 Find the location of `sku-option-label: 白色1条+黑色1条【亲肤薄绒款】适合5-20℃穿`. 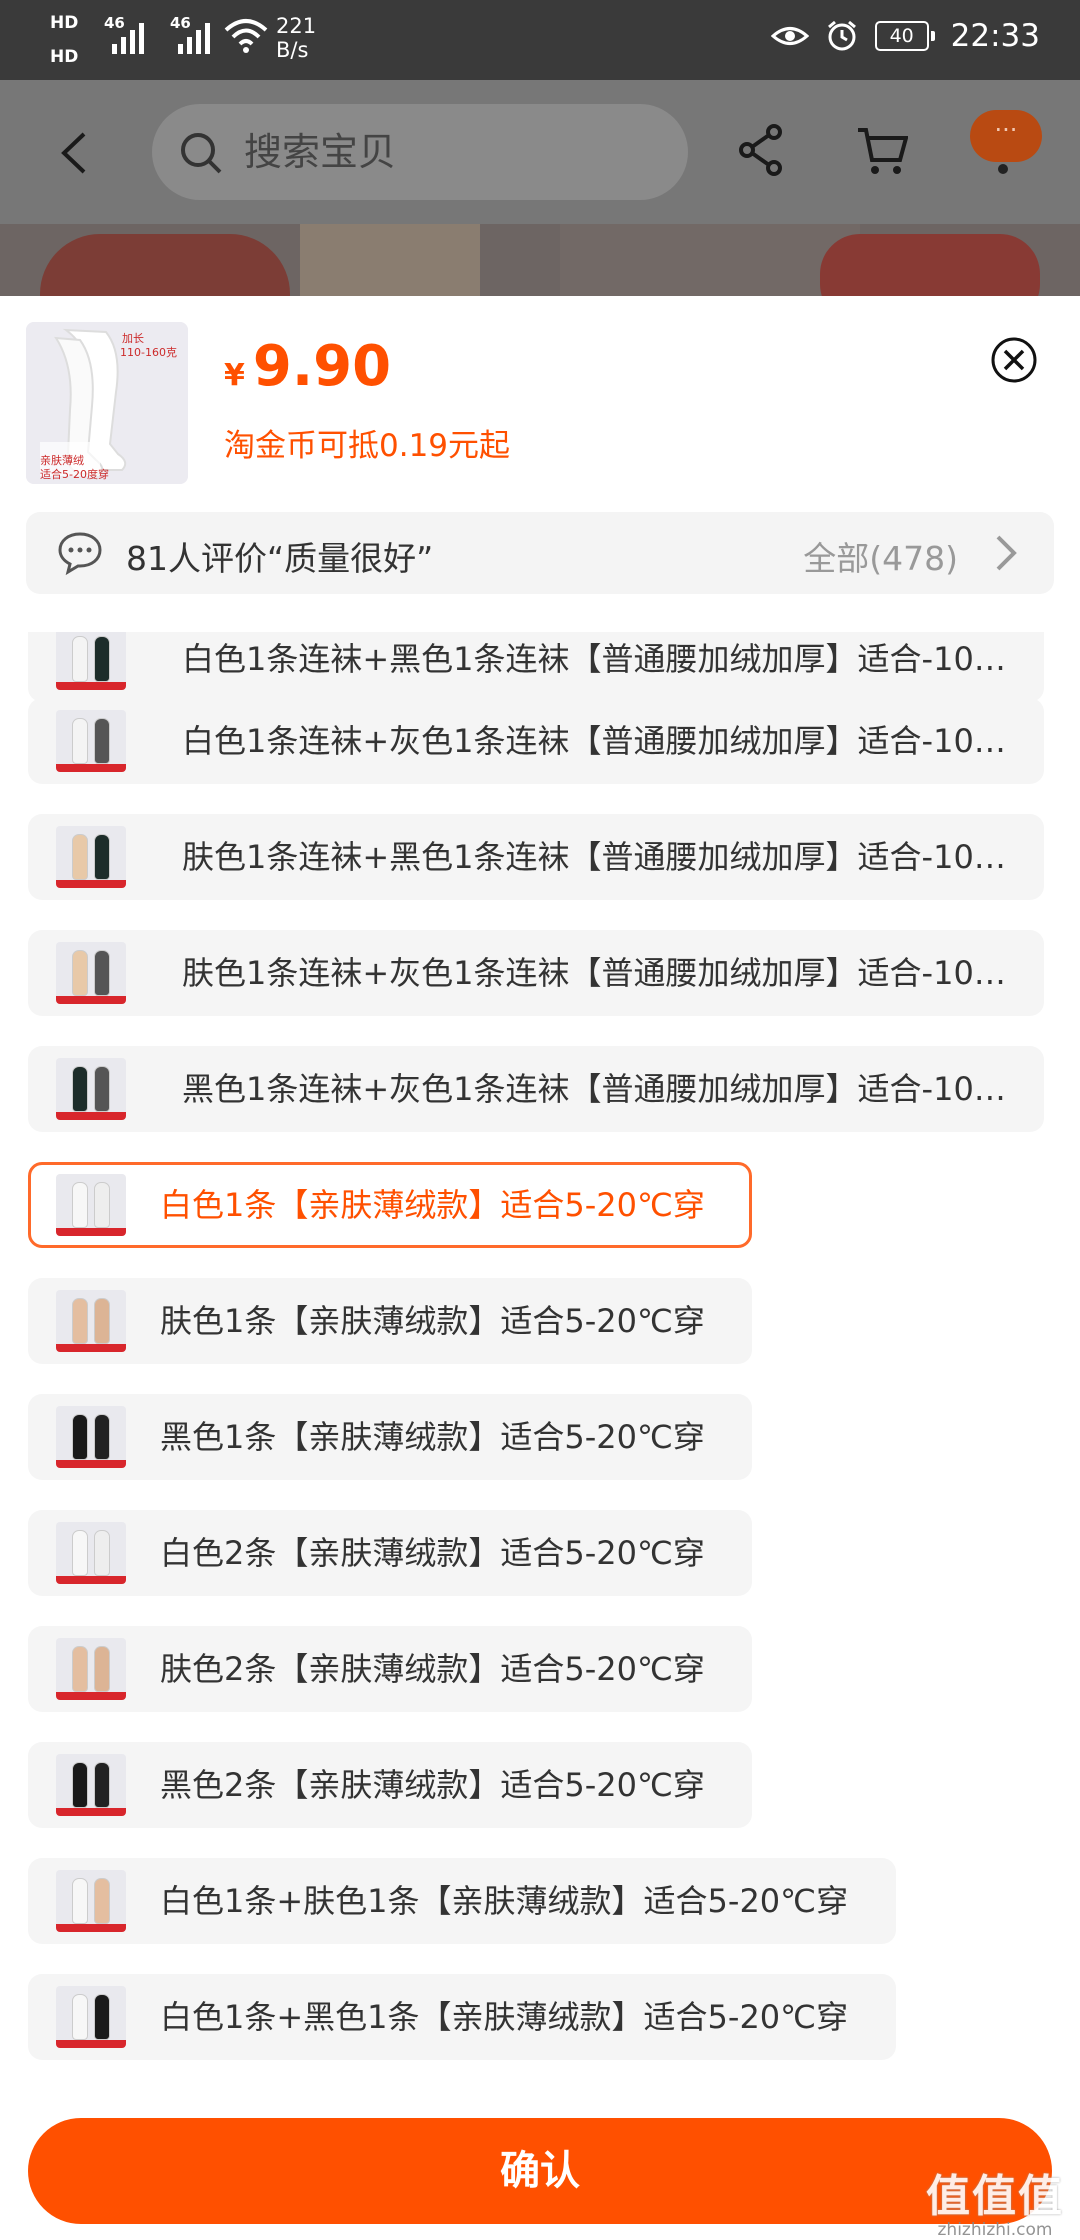

sku-option-label: 白色1条+黑色1条【亲肤薄绒款】适合5-20℃穿 is located at coordinates (504, 2017).